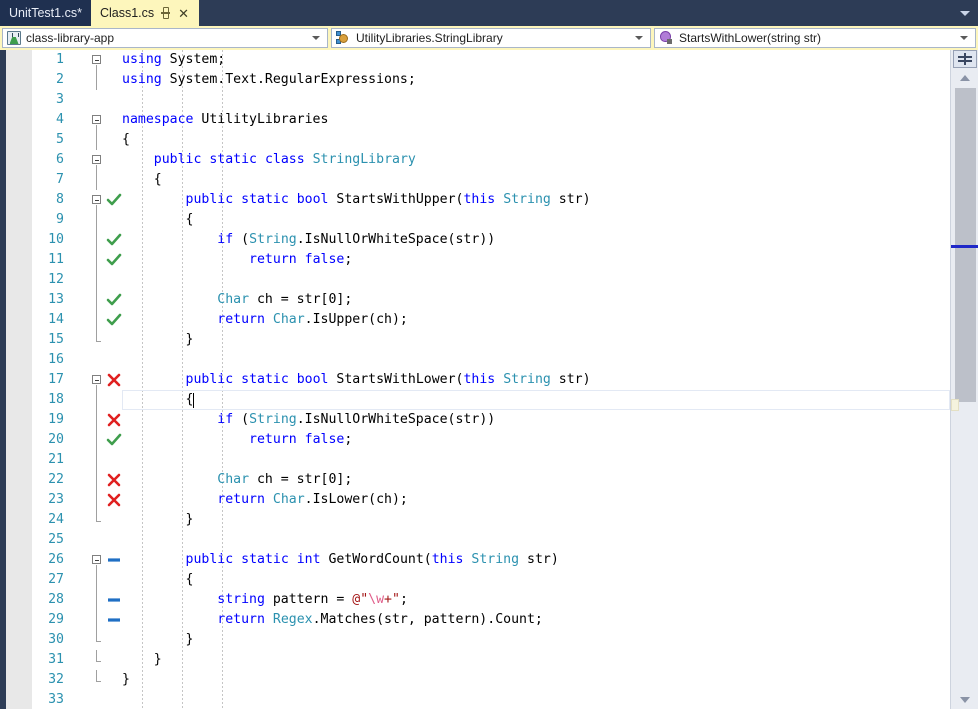 This screenshot has width=978, height=709. I want to click on code-text: namespace UtilityLibraries, so click(225, 120).